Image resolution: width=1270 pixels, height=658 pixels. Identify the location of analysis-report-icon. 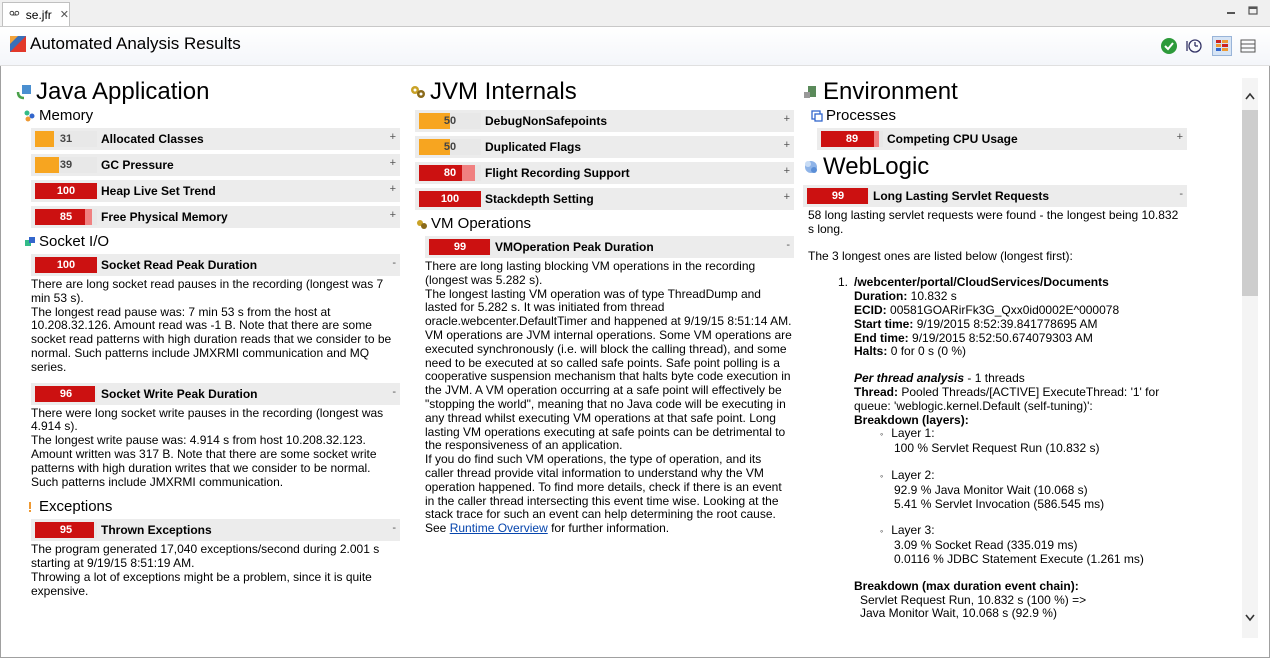
(18, 44).